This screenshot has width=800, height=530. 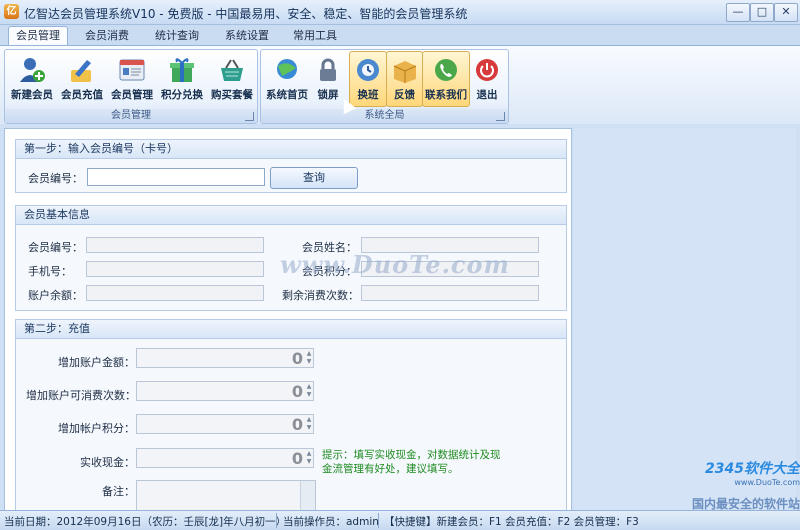 I want to click on minimize-button: —, so click(x=738, y=12).